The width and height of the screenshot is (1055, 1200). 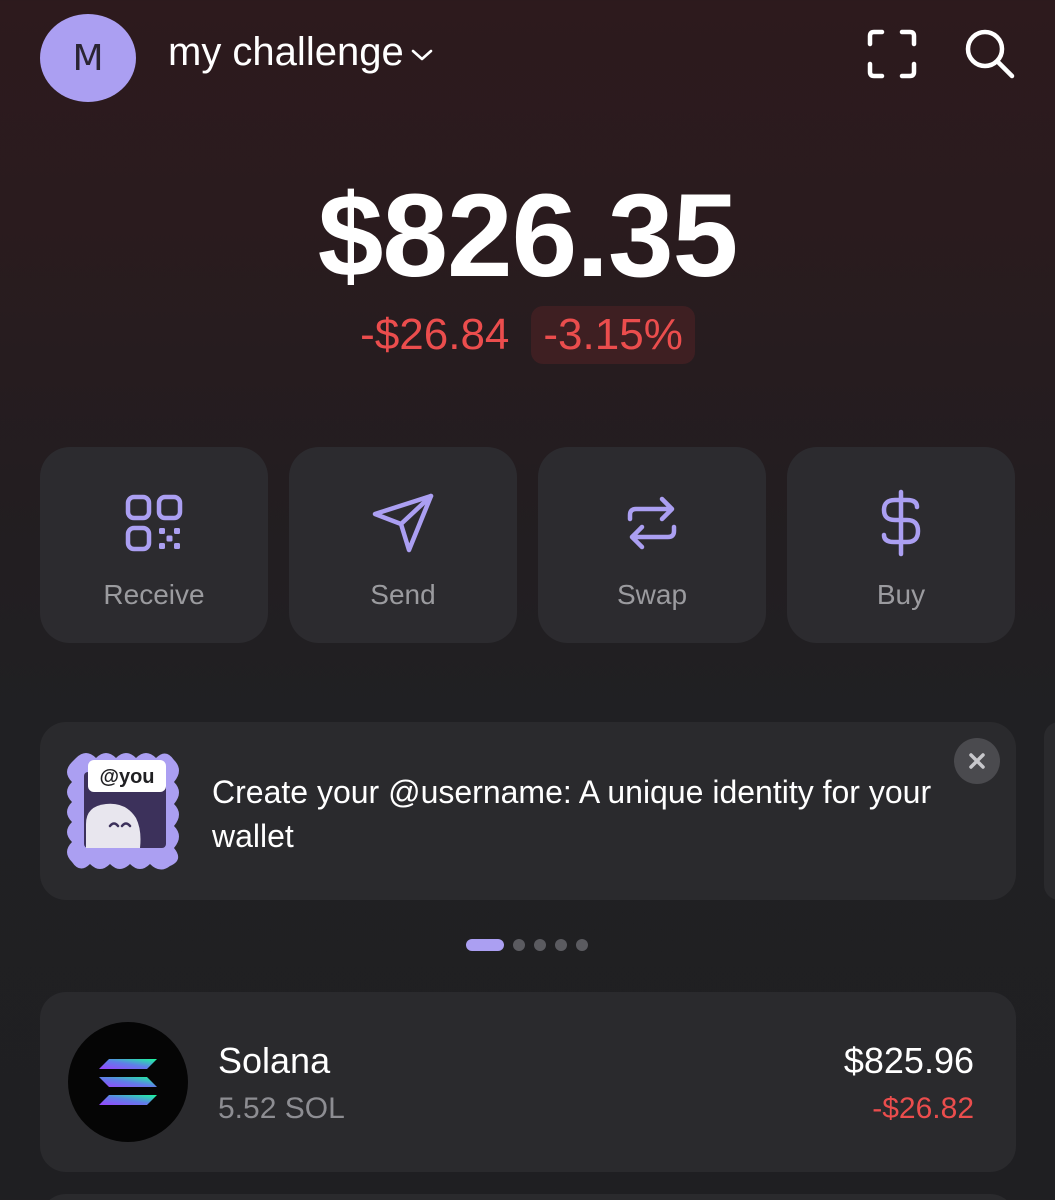 I want to click on banner-close-button, so click(x=977, y=761).